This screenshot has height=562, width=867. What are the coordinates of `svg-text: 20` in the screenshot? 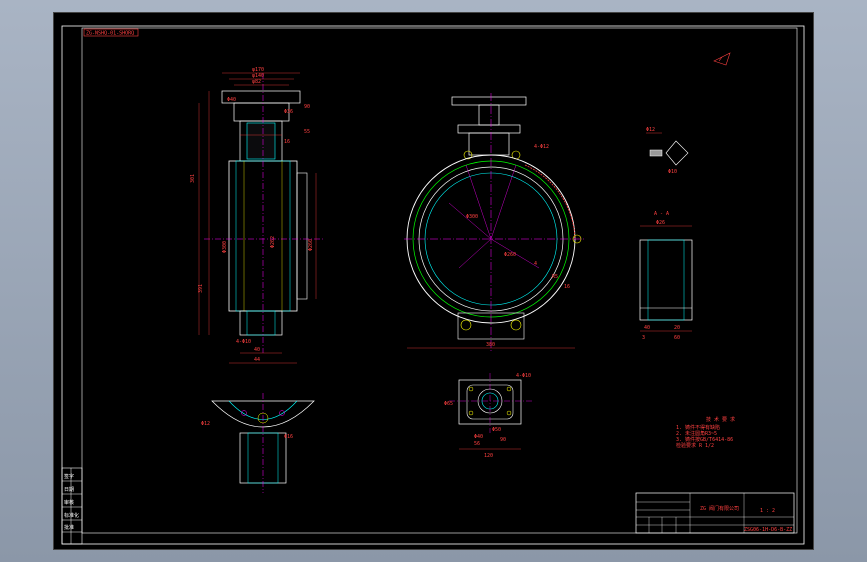 It's located at (677, 328).